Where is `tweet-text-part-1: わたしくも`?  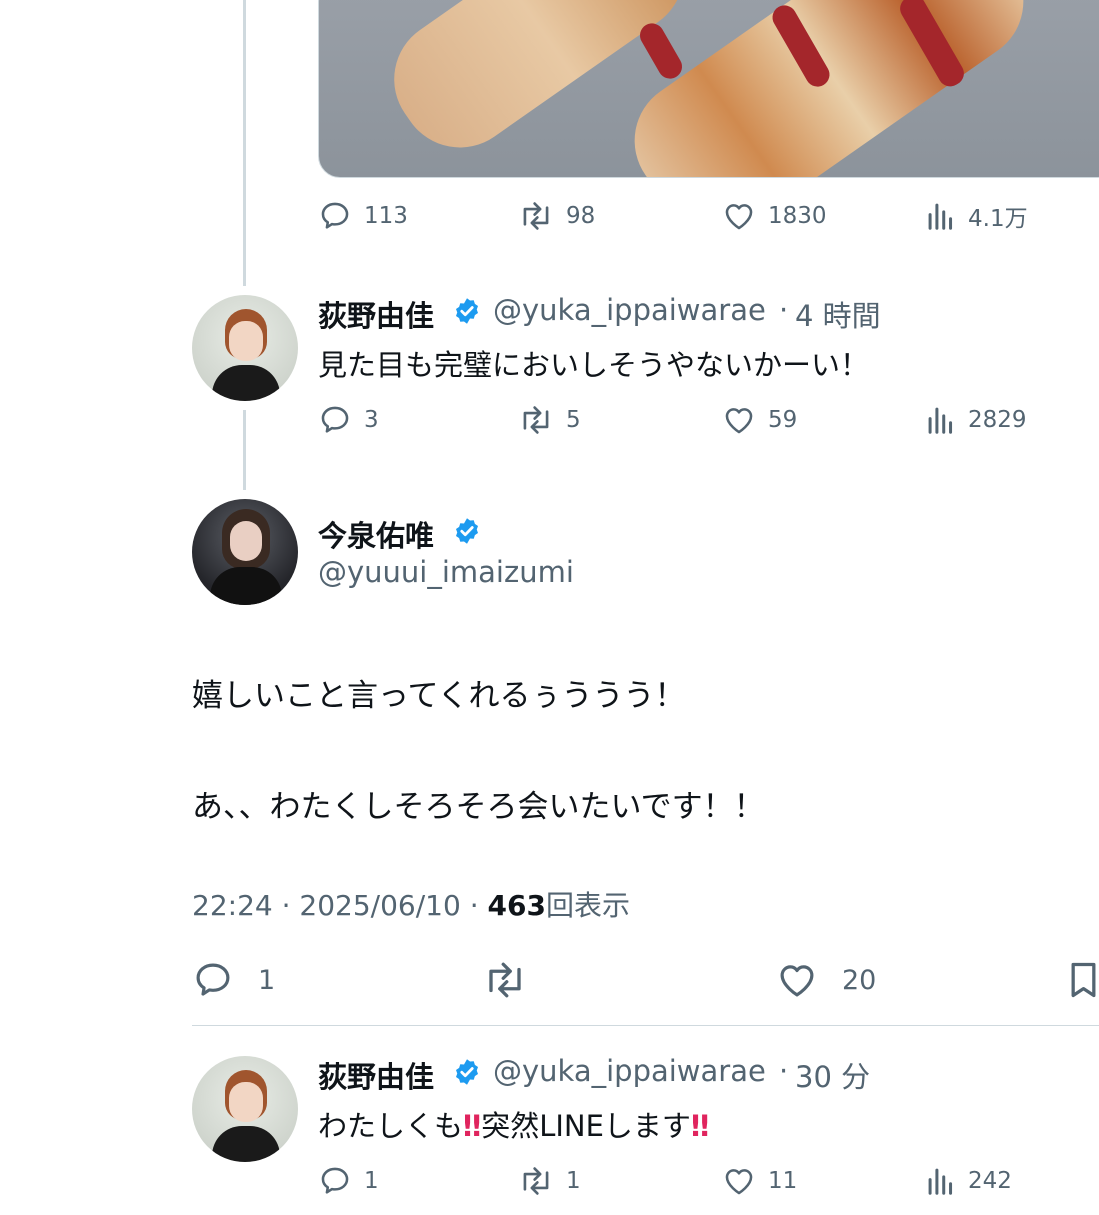
tweet-text-part-1: わたしくも is located at coordinates (391, 1126).